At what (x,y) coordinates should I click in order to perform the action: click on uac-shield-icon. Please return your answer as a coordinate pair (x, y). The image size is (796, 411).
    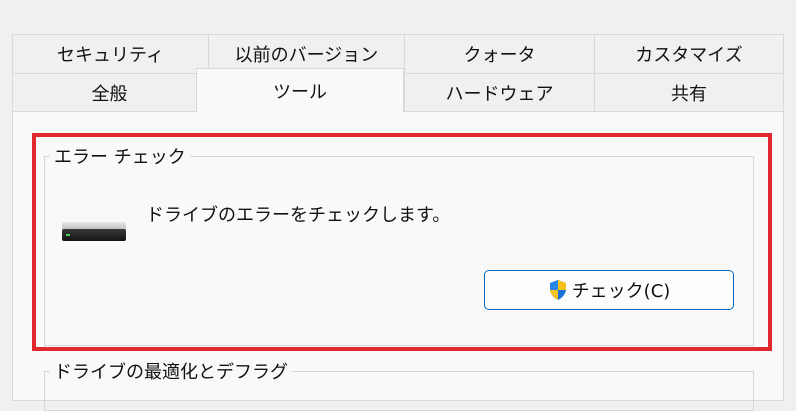
    Looking at the image, I should click on (558, 290).